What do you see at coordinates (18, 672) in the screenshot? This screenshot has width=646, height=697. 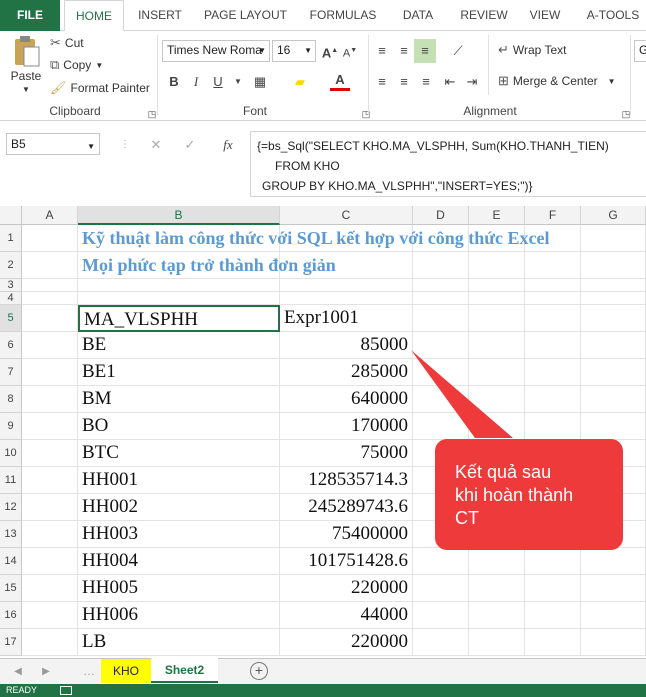 I see `scroll-left-icon: ◀` at bounding box center [18, 672].